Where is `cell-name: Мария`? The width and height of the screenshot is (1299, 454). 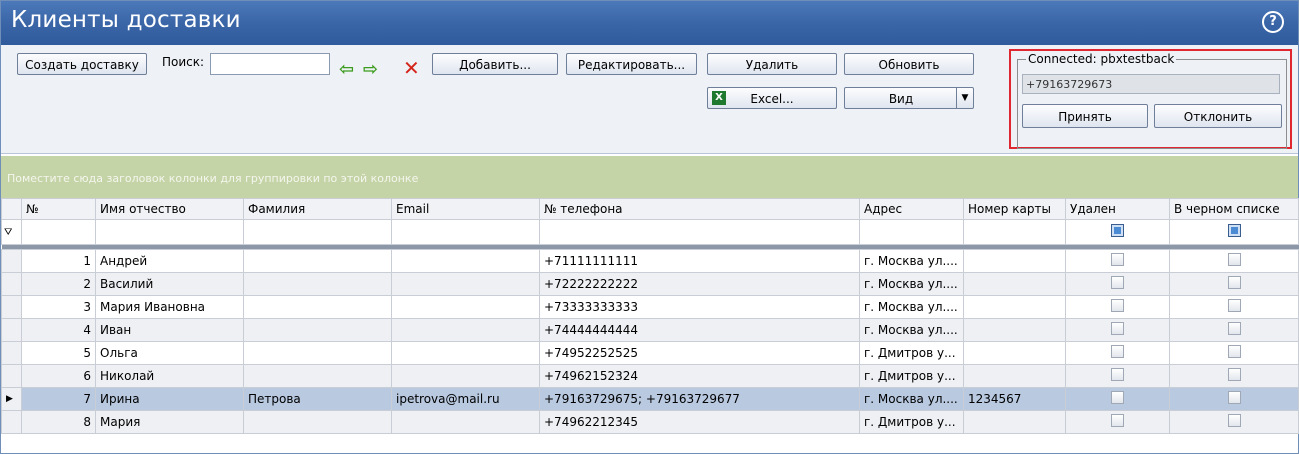
cell-name: Мария is located at coordinates (169, 422).